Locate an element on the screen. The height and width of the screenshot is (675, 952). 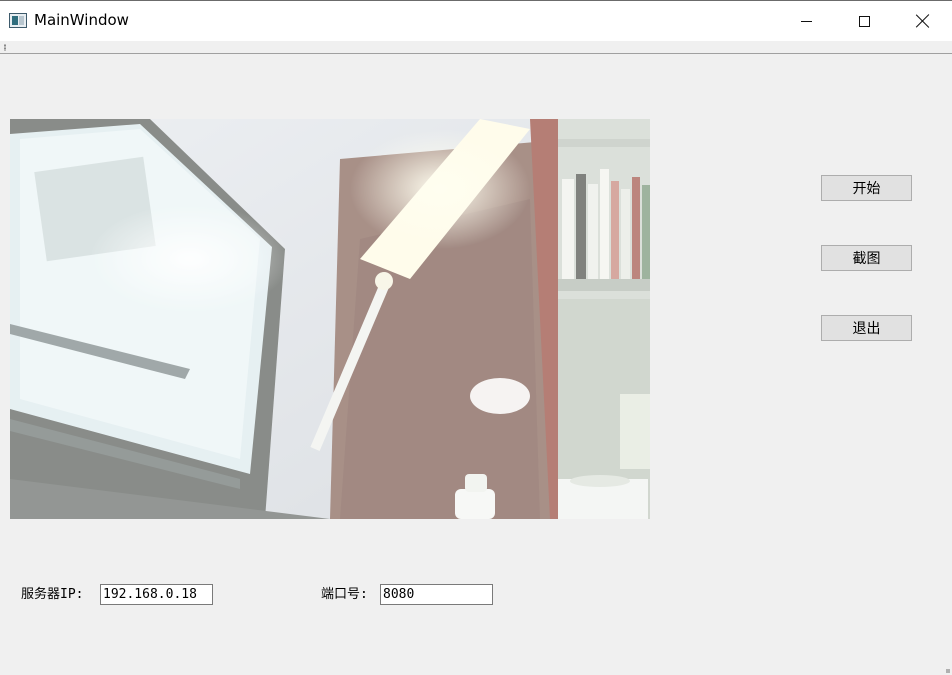
close-icon is located at coordinates (923, 21).